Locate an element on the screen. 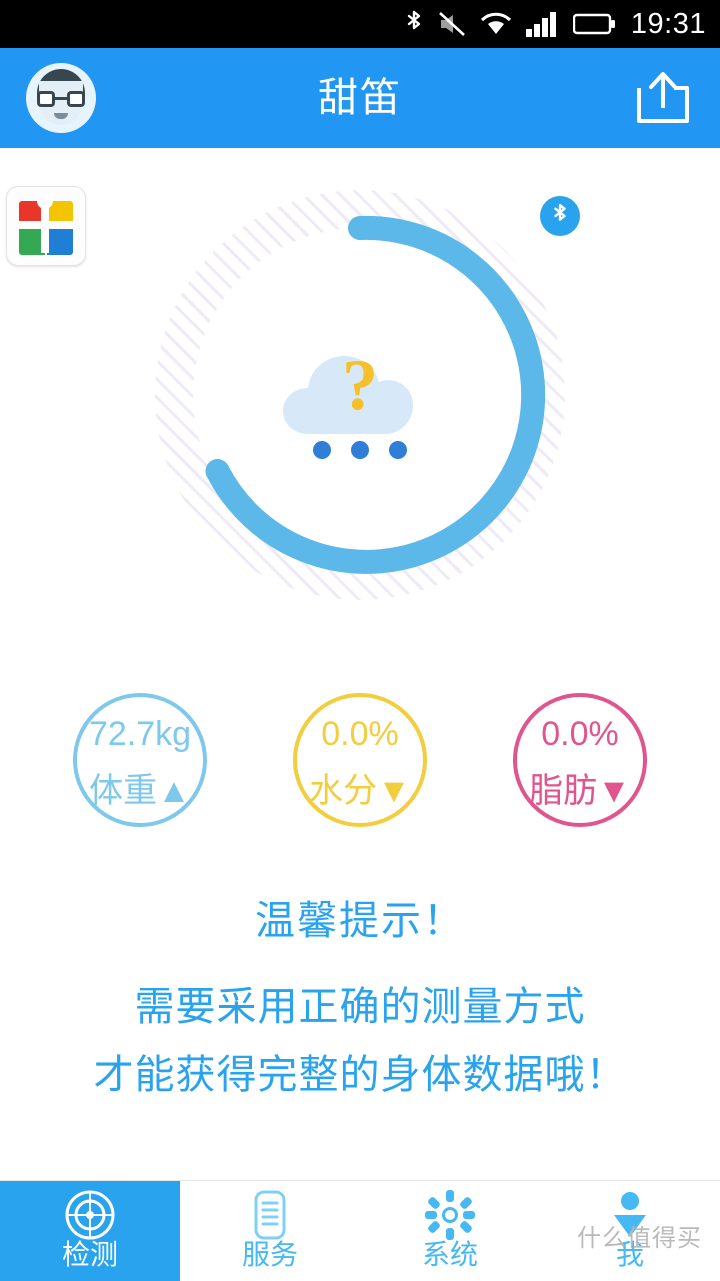 The image size is (720, 1281). metric-water-value: 0.0% is located at coordinates (360, 734).